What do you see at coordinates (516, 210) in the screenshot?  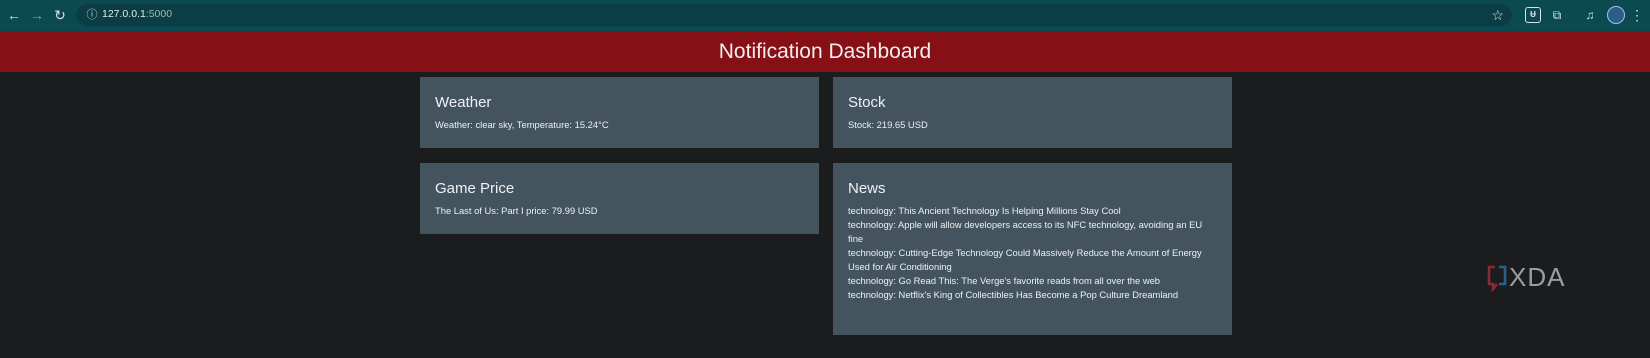 I see `game-price-card-text: The Last of Us: Part I price: 79.99 USD` at bounding box center [516, 210].